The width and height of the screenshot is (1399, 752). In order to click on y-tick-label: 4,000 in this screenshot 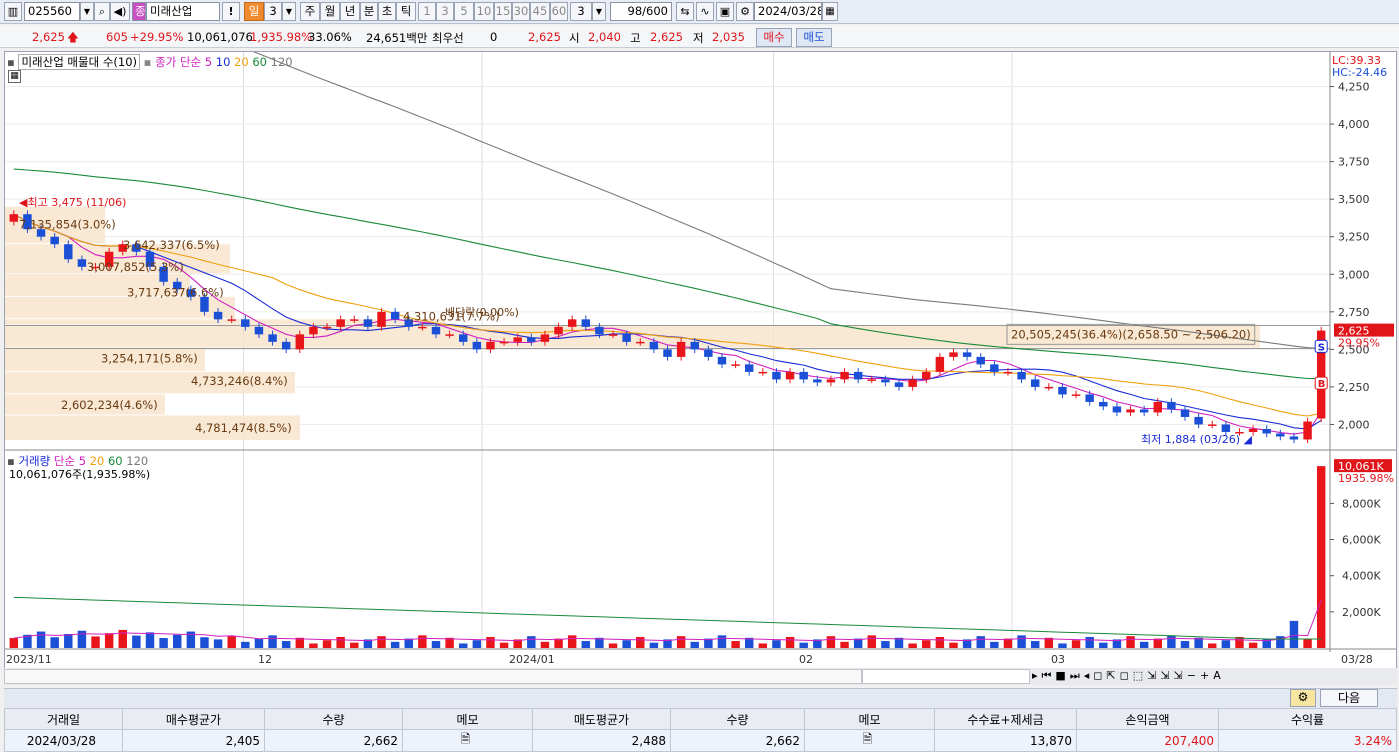, I will do `click(1354, 124)`.